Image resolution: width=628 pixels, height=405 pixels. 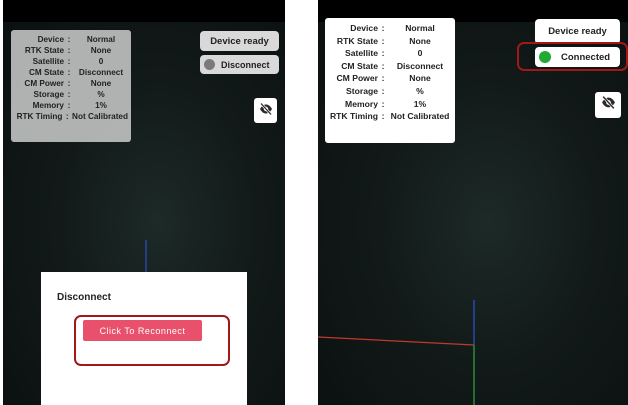 What do you see at coordinates (245, 64) in the screenshot?
I see `connection-status-label: Disconnect` at bounding box center [245, 64].